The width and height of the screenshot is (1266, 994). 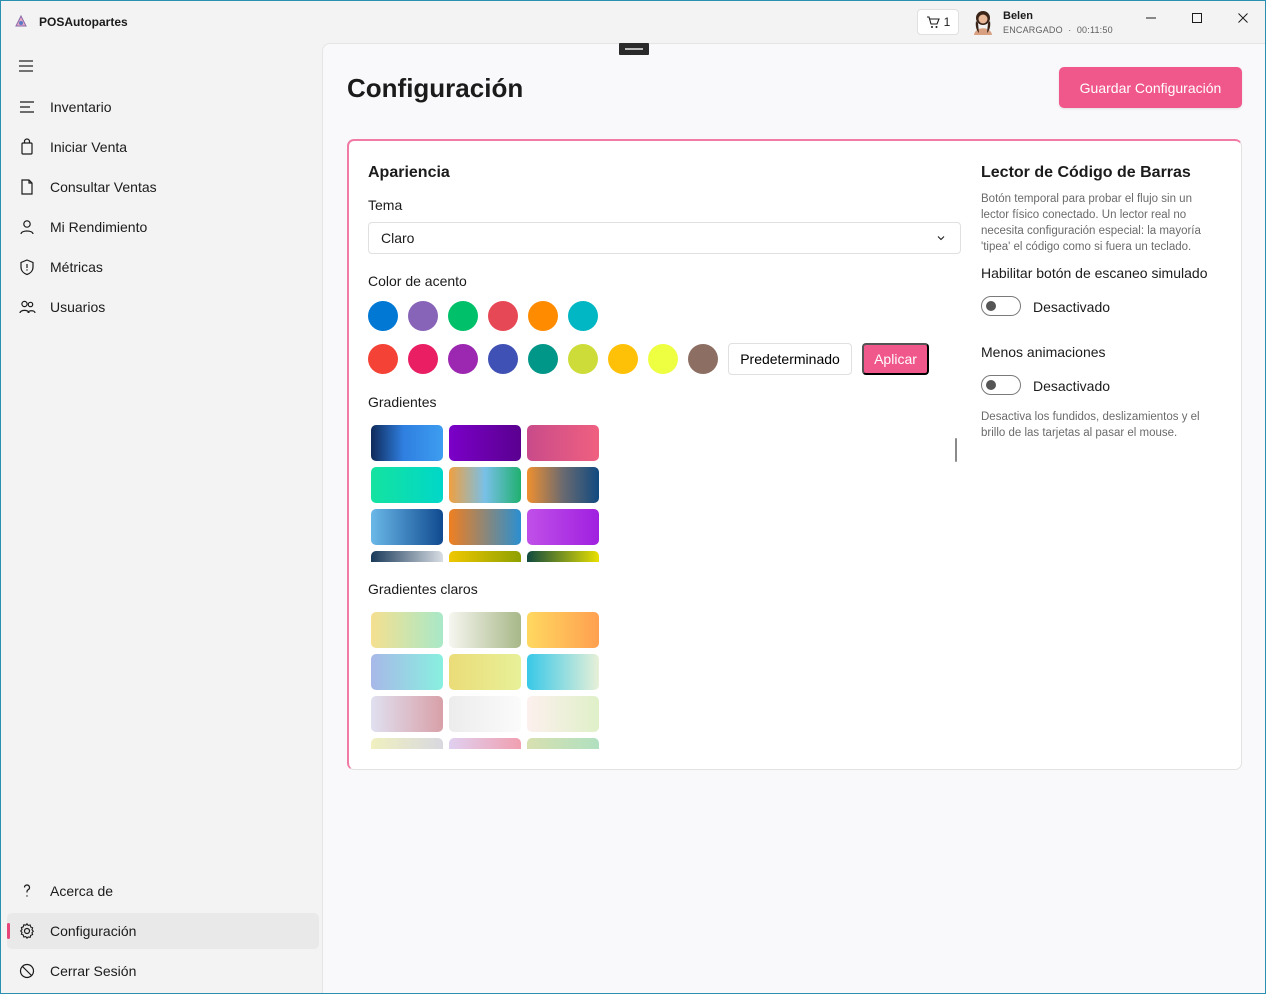 I want to click on reduce-motion-toggle, so click(x=1001, y=385).